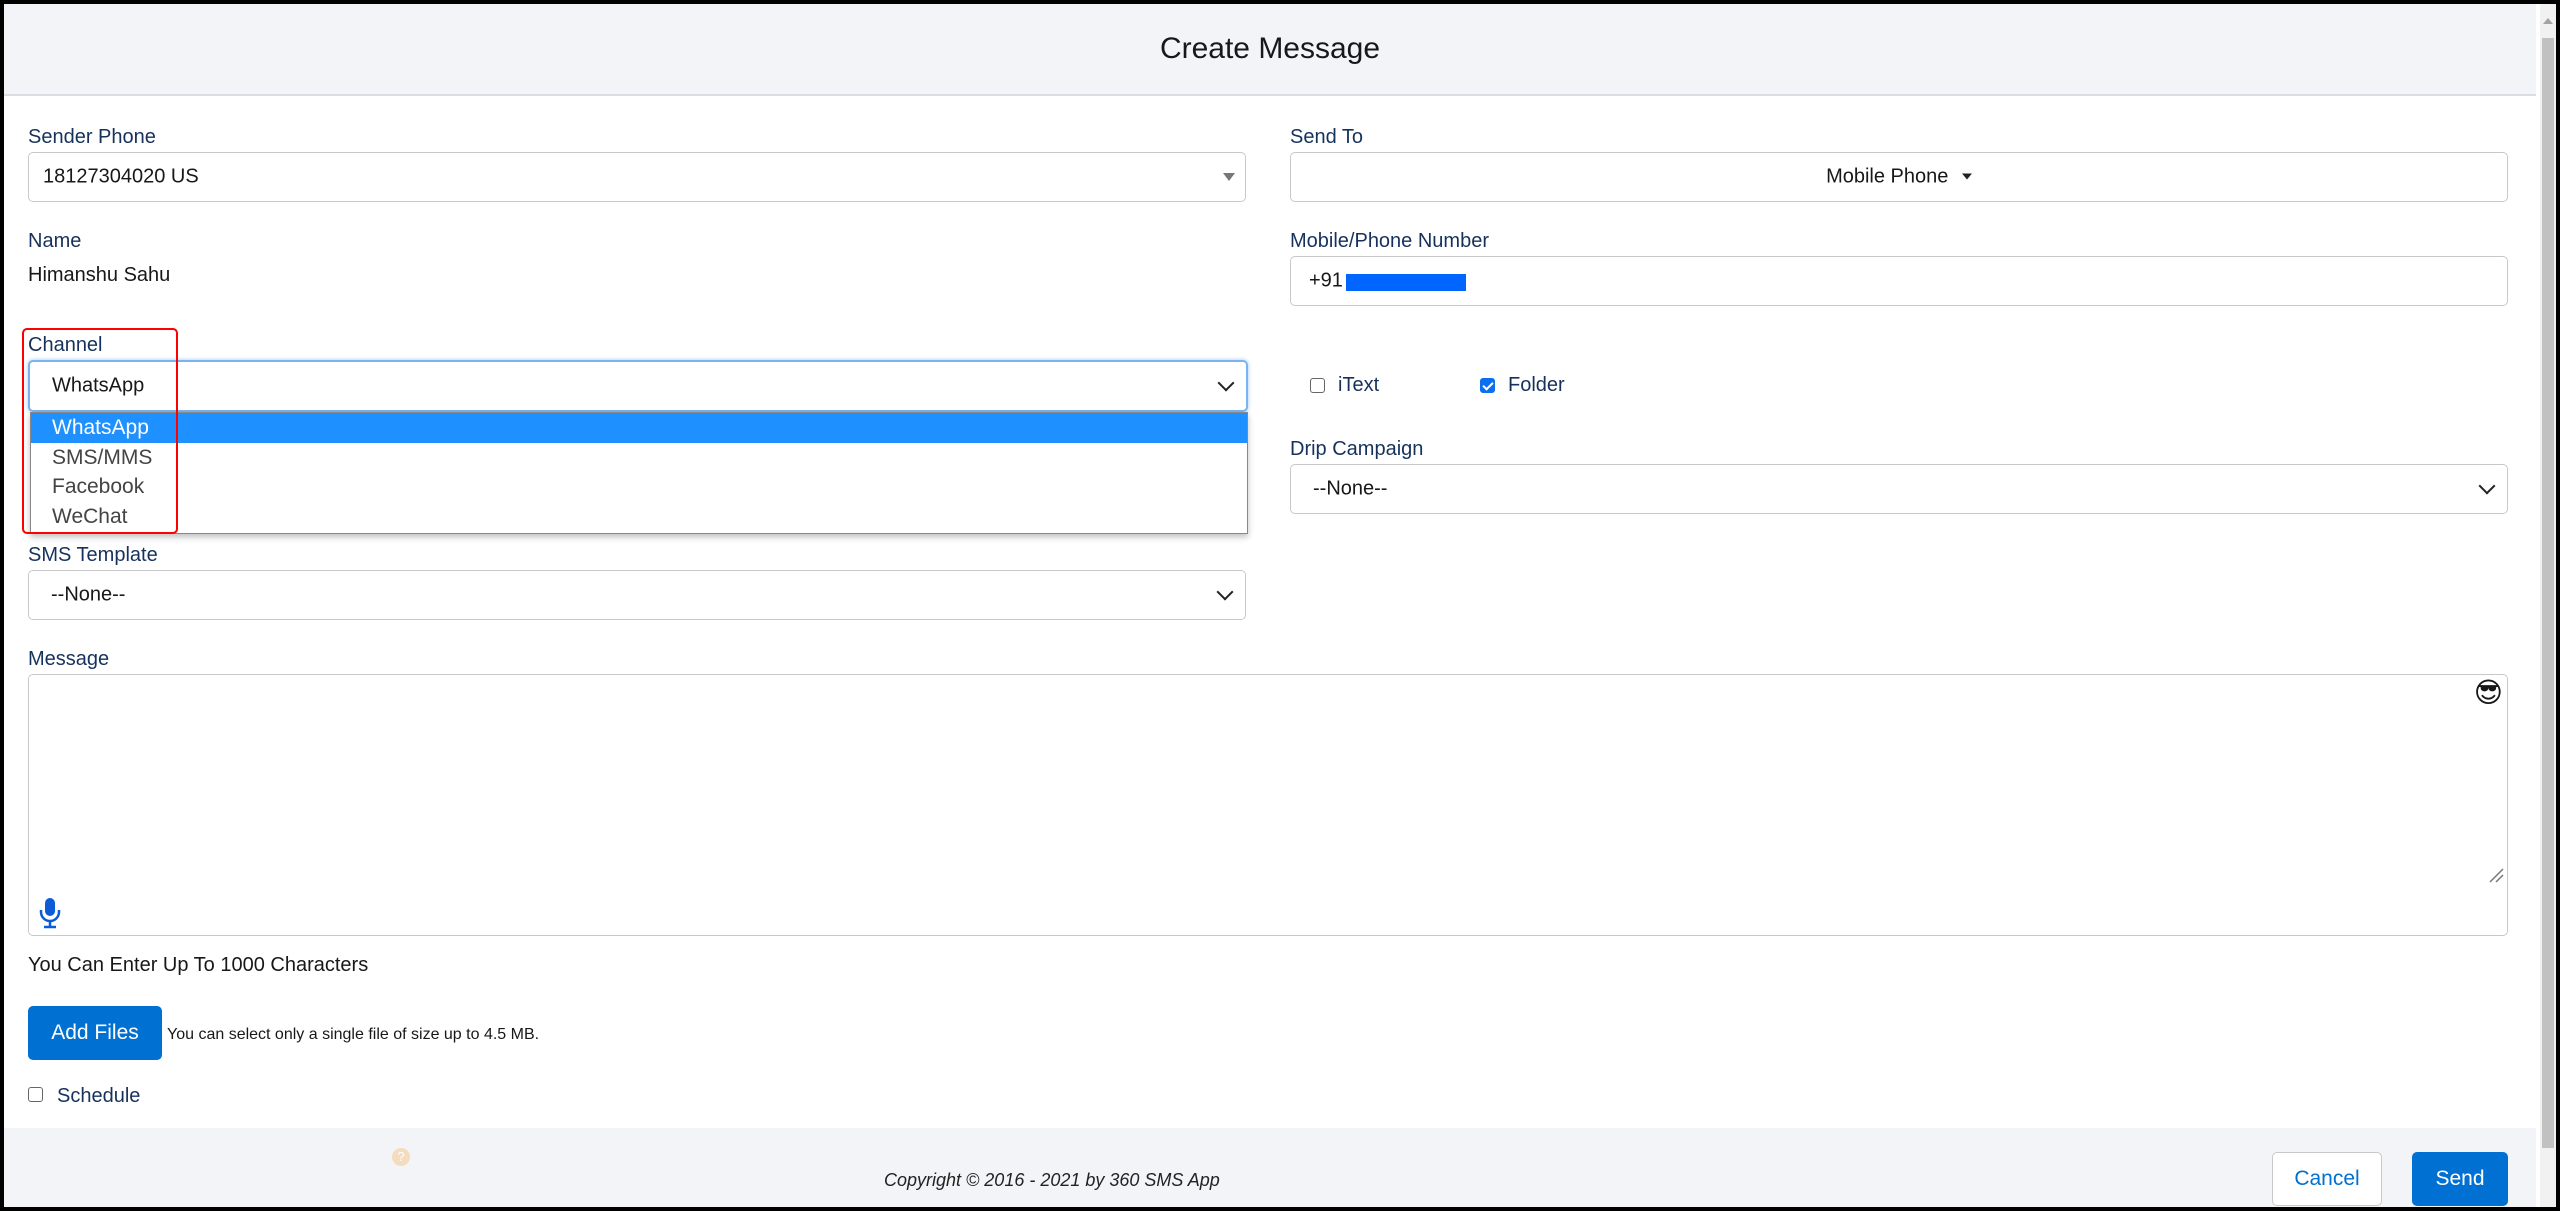 The height and width of the screenshot is (1211, 2560). I want to click on channel-option-whatsapp: WhatsApp, so click(639, 428).